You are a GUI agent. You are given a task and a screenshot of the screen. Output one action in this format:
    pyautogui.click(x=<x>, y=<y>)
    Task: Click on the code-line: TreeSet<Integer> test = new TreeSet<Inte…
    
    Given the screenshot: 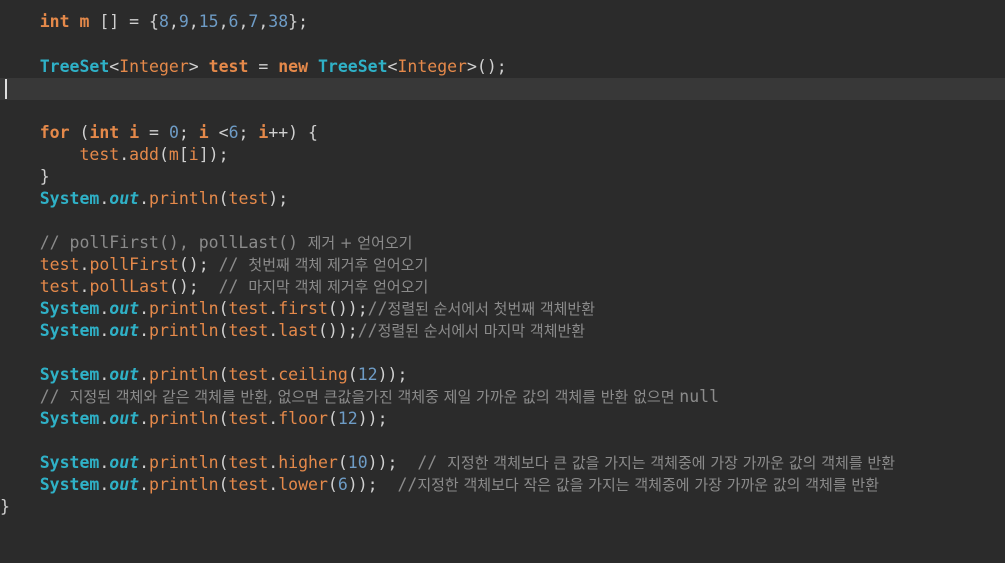 What is the action you would take?
    pyautogui.click(x=502, y=67)
    